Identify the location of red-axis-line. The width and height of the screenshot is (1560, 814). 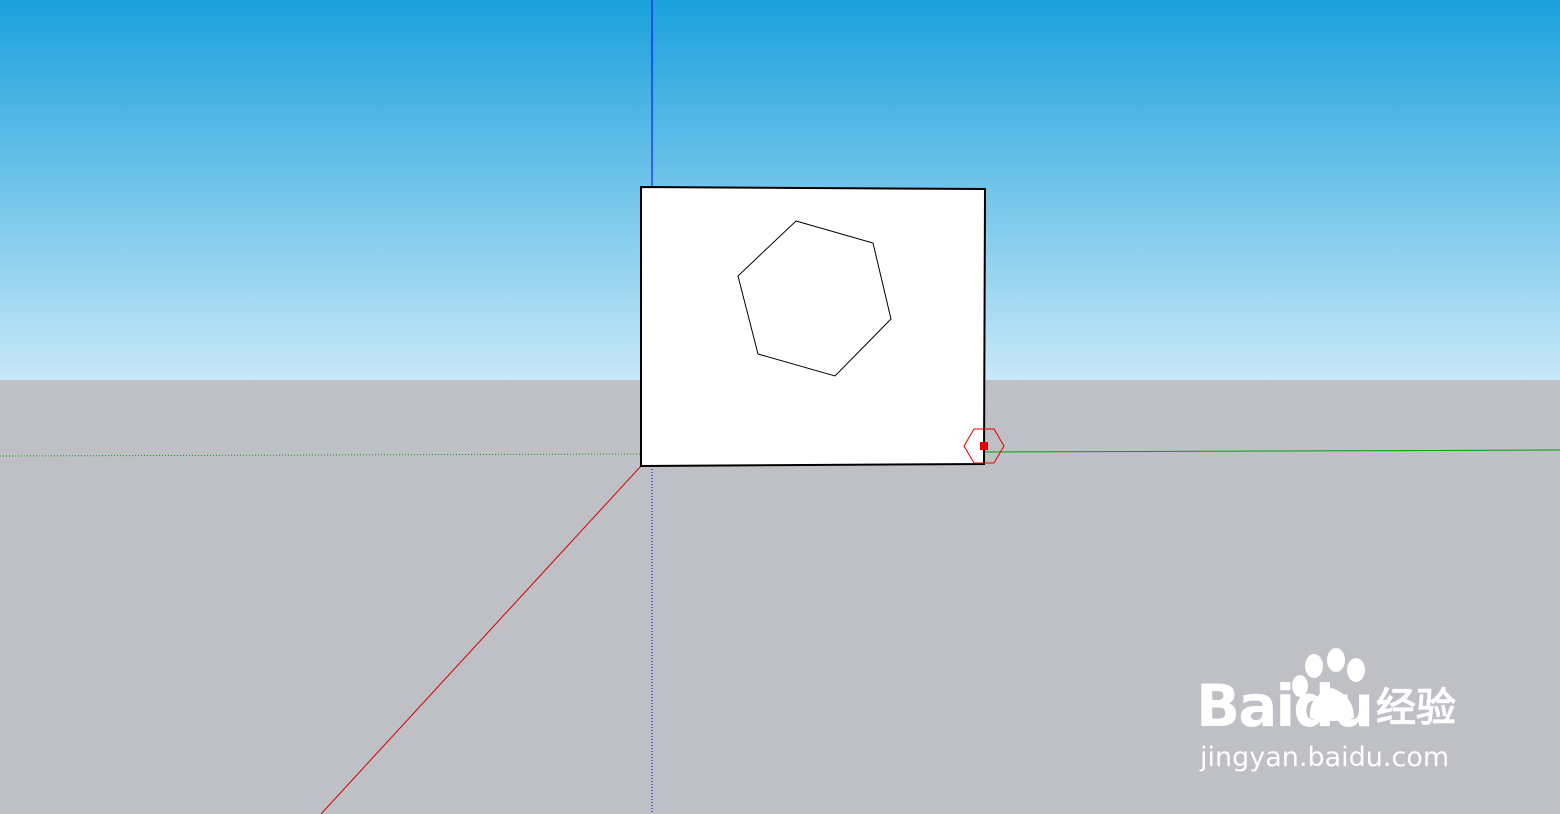
(481, 639).